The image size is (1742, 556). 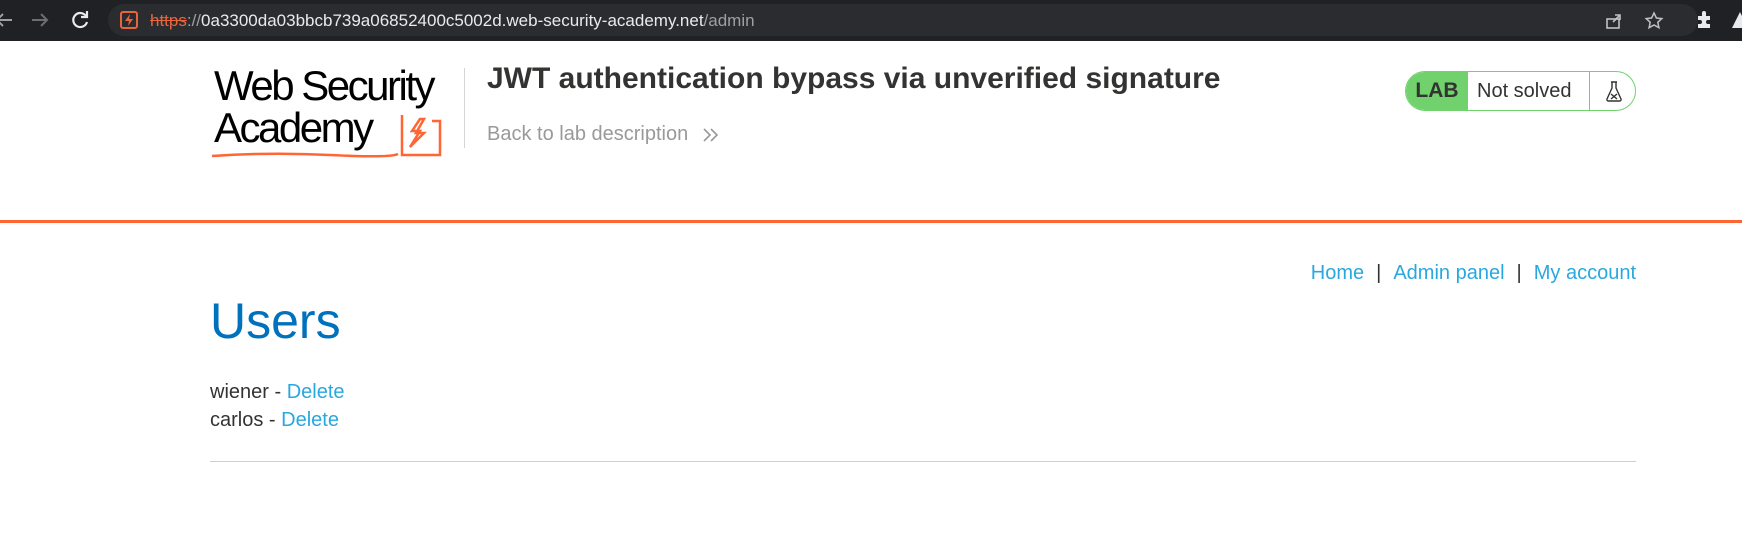 I want to click on content-divider, so click(x=923, y=461).